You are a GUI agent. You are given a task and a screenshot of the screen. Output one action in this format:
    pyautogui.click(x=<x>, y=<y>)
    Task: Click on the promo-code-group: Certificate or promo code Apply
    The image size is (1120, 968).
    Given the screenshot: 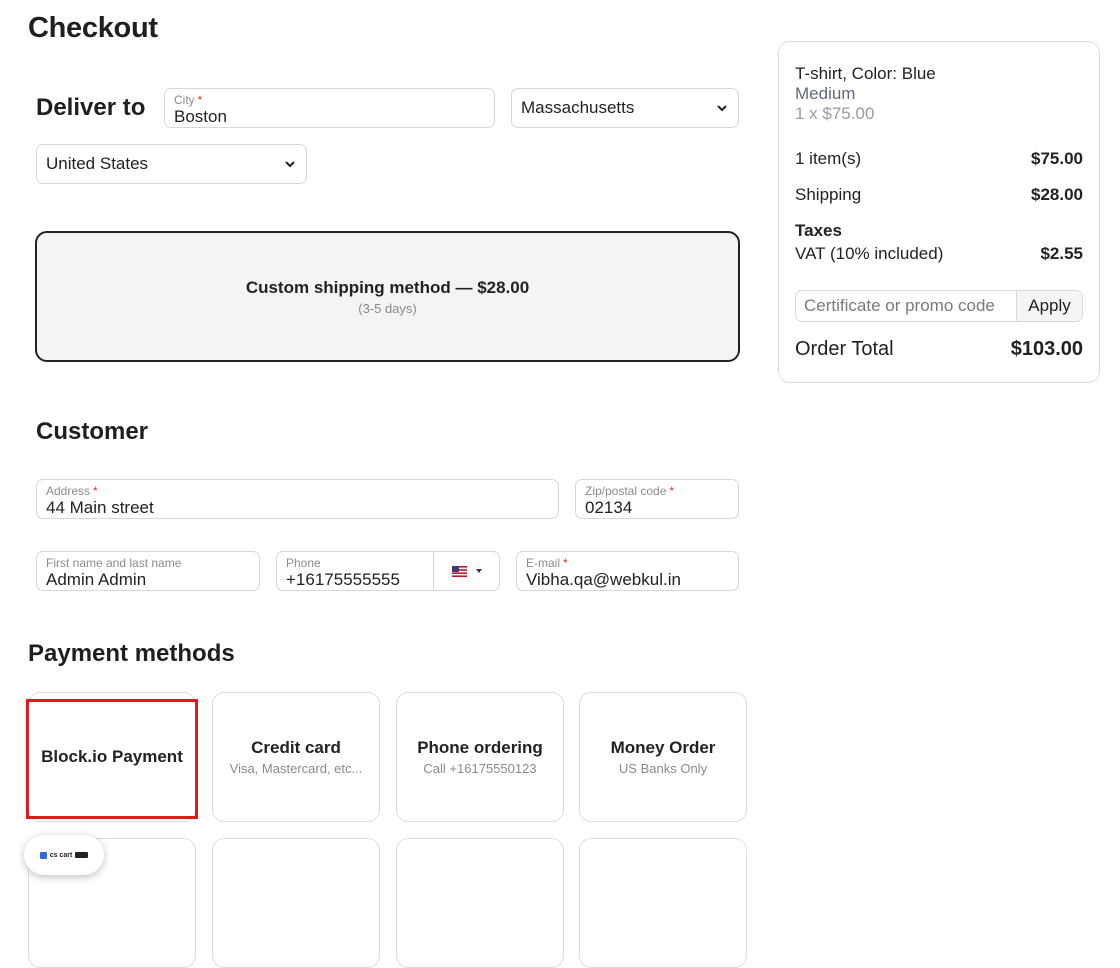 What is the action you would take?
    pyautogui.click(x=939, y=306)
    